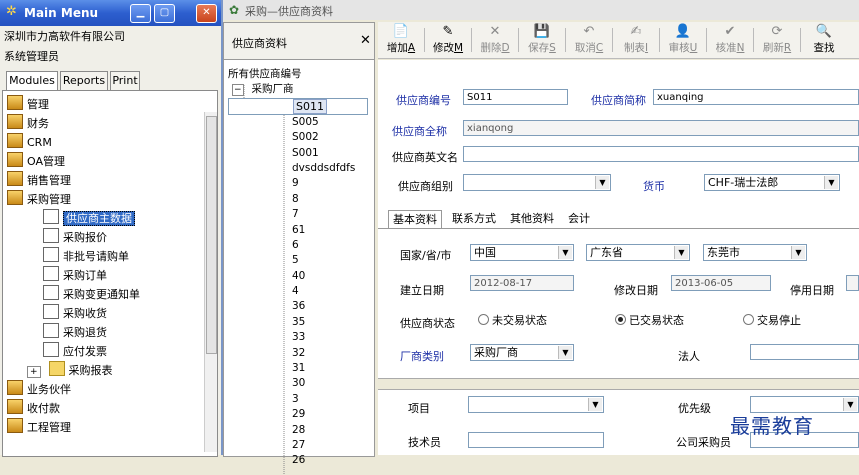 This screenshot has height=475, width=859. Describe the element at coordinates (756, 97) in the screenshot. I see `supplier-short-input: xuanqing` at that location.